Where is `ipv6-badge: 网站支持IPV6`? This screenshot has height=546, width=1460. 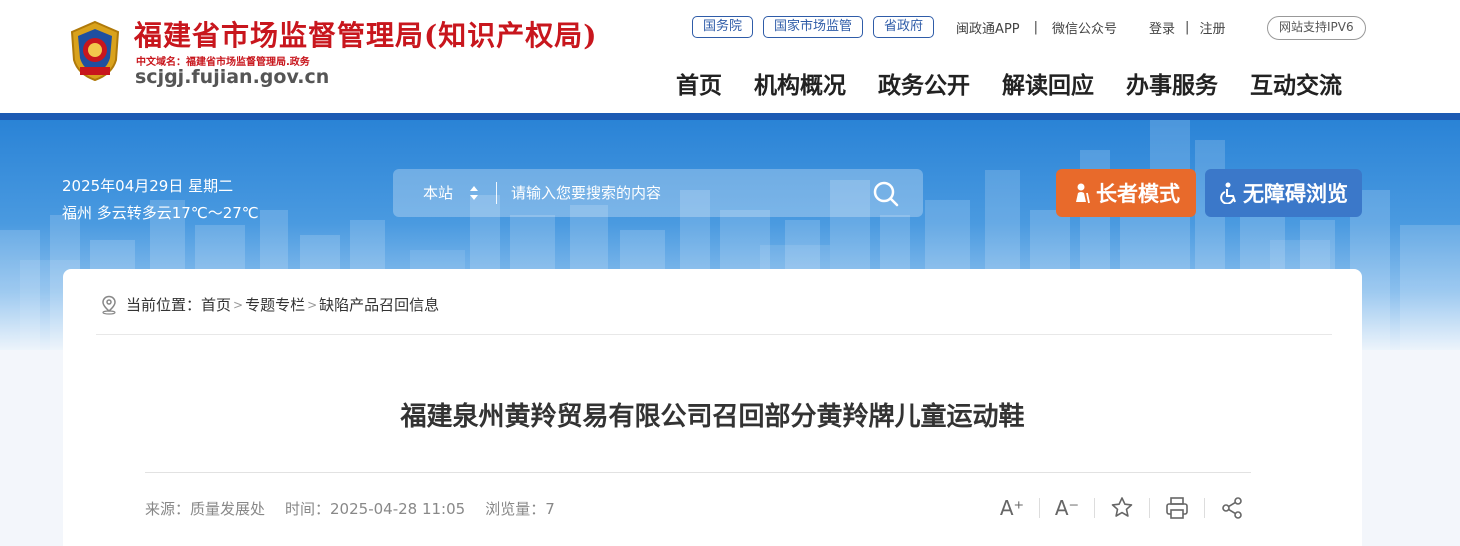 ipv6-badge: 网站支持IPV6 is located at coordinates (1316, 28).